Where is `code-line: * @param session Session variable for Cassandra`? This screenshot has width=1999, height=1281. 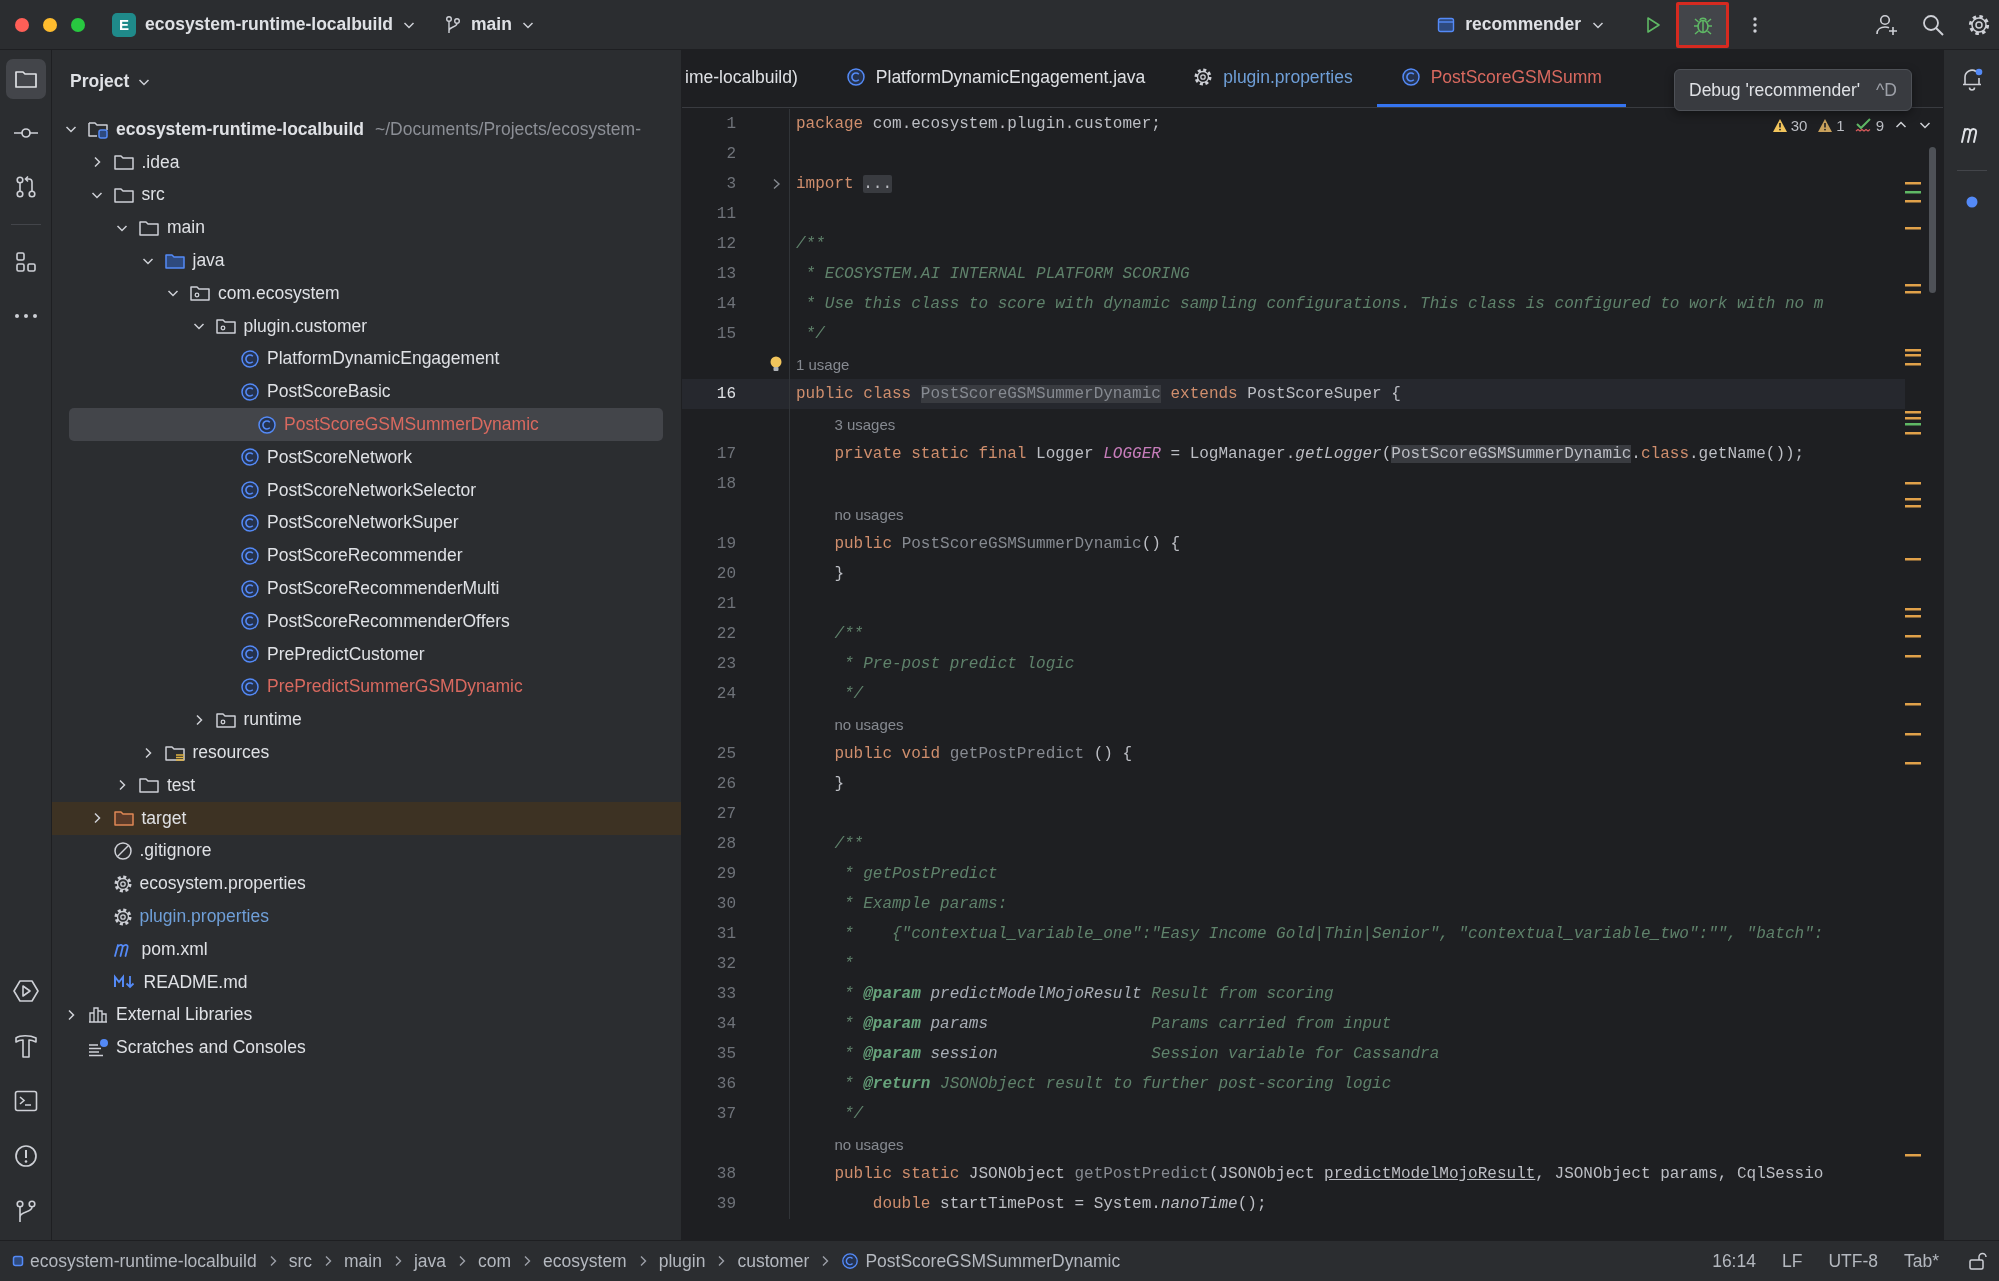
code-line: * @param session Session variable for Cassandra is located at coordinates (1141, 1054).